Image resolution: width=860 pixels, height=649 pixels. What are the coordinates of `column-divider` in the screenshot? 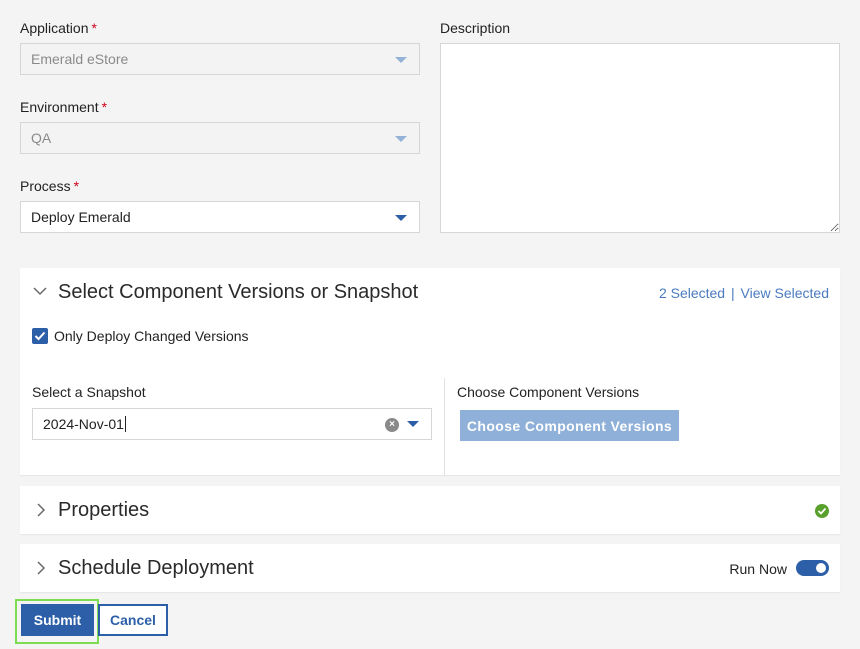 It's located at (444, 426).